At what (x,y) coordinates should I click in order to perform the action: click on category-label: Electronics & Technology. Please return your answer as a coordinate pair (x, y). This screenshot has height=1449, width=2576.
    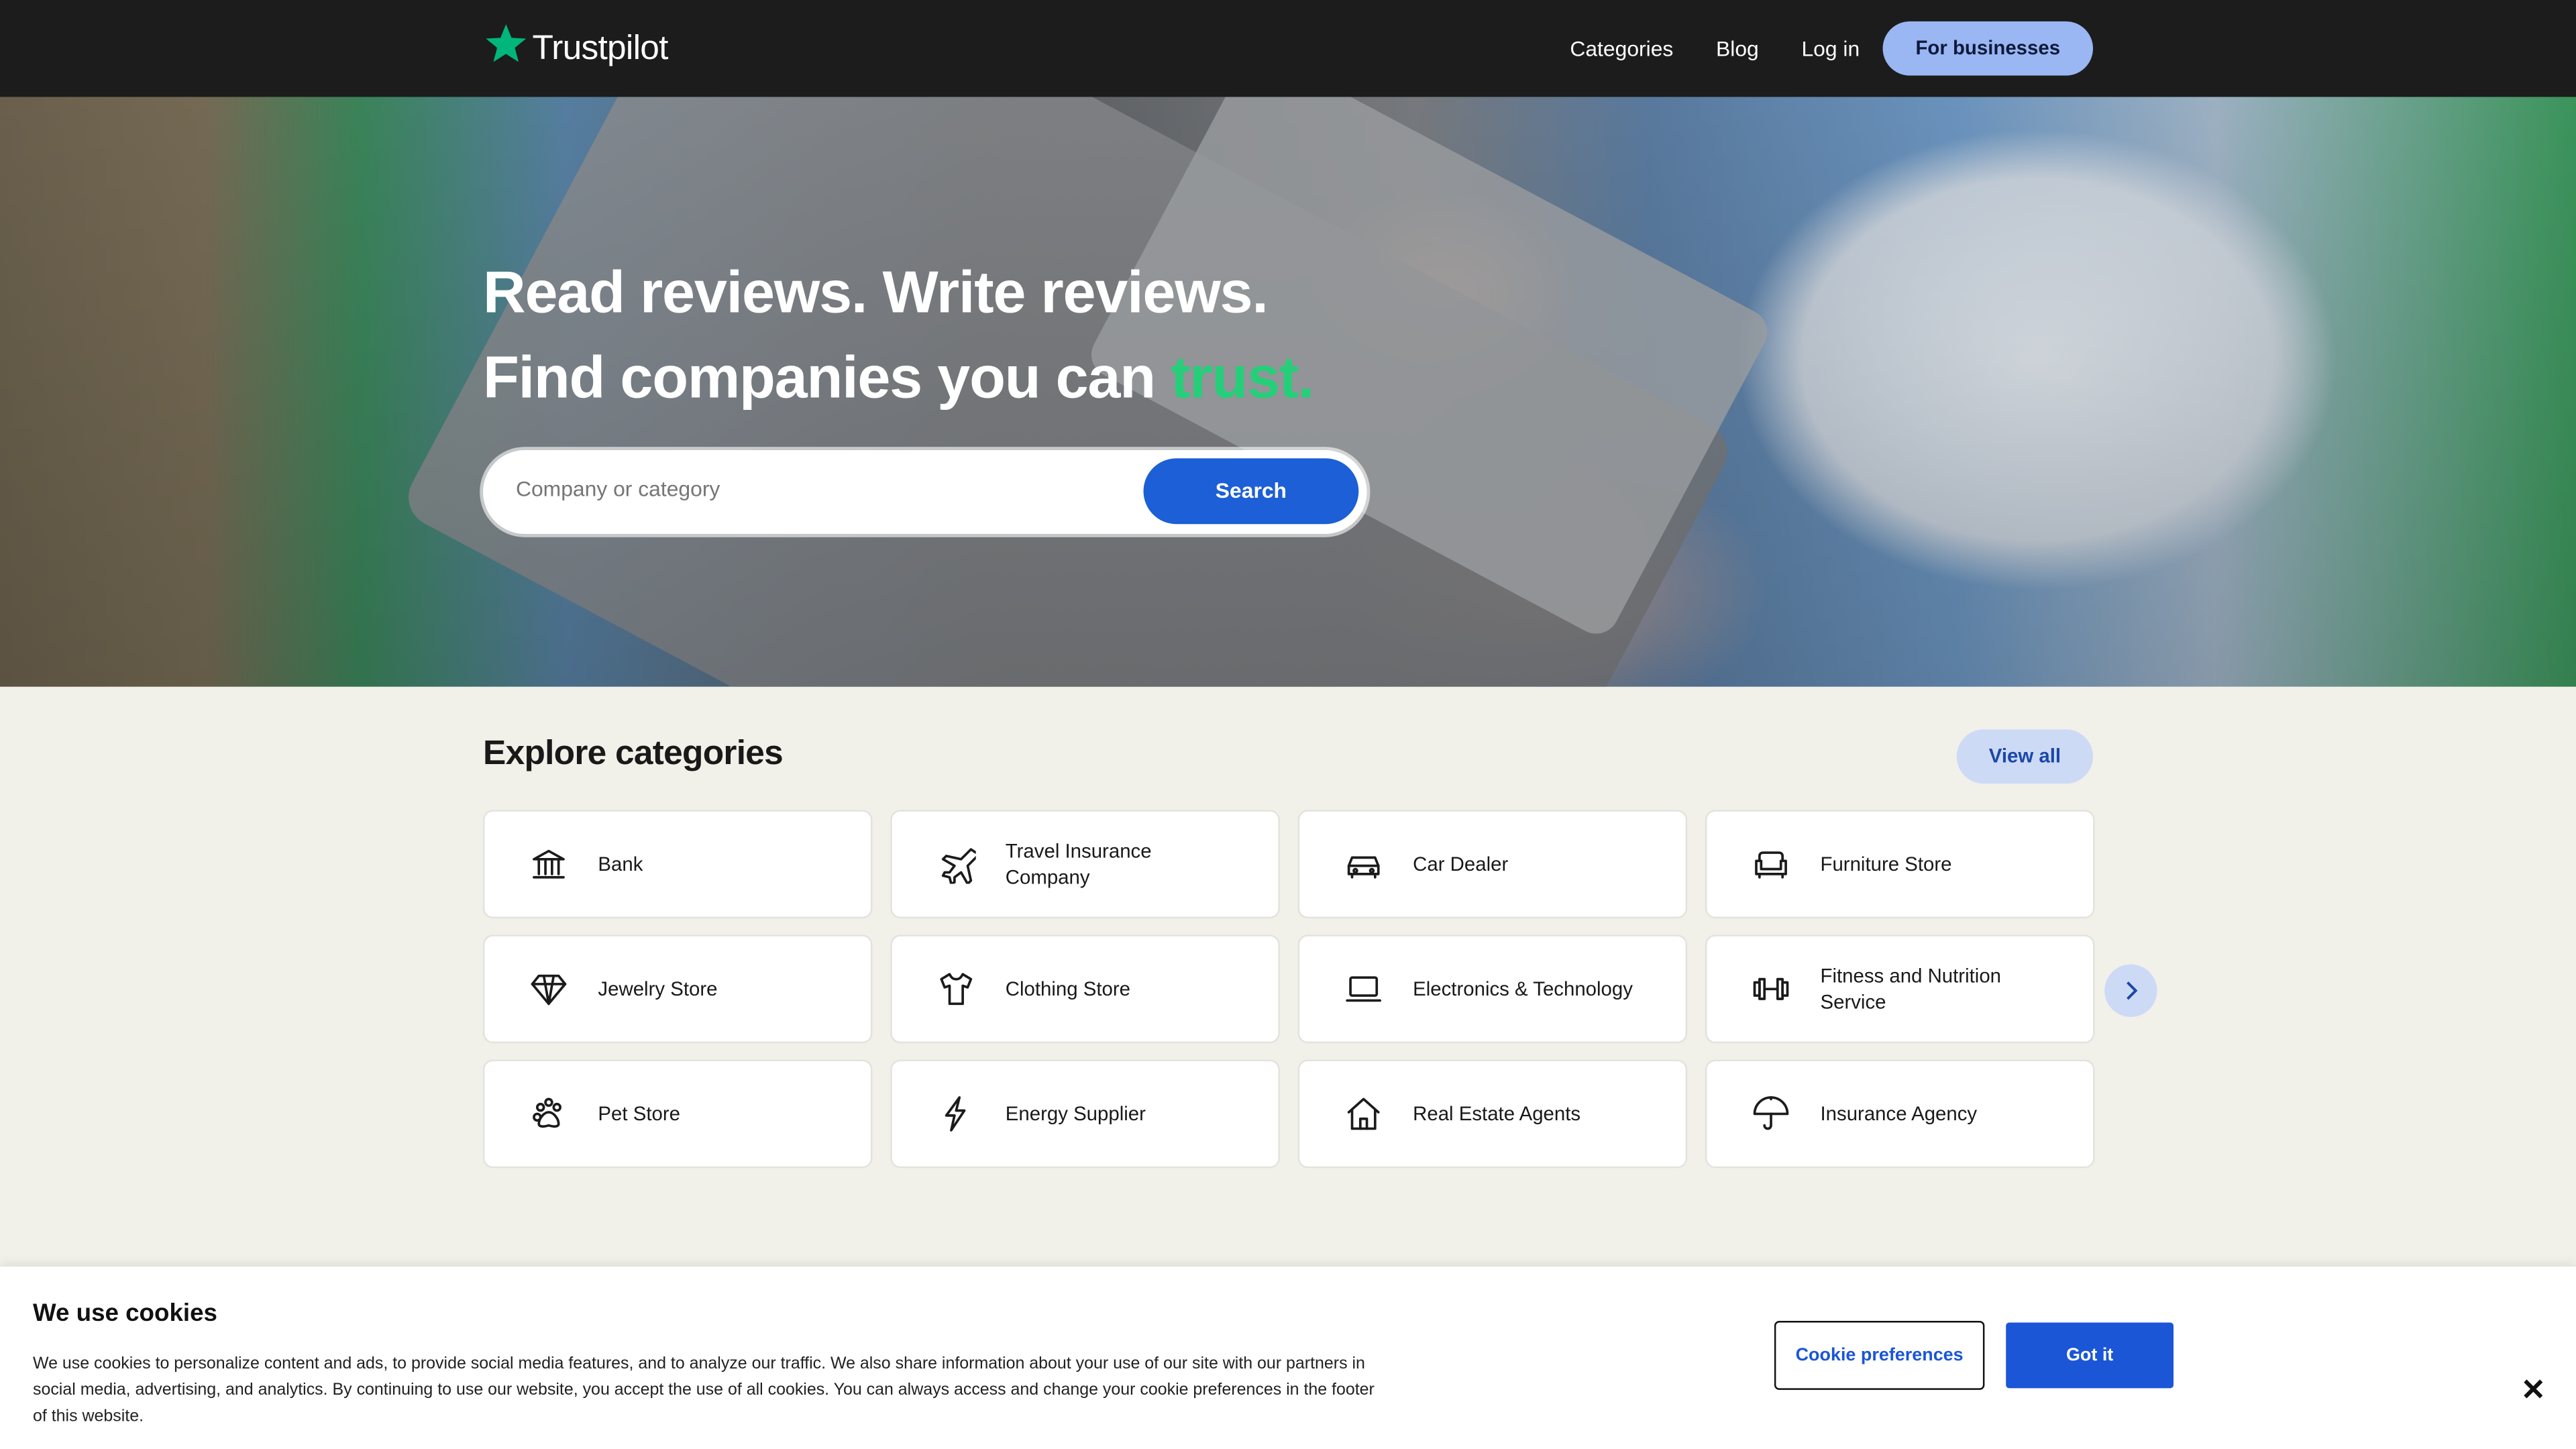
    Looking at the image, I should click on (1523, 989).